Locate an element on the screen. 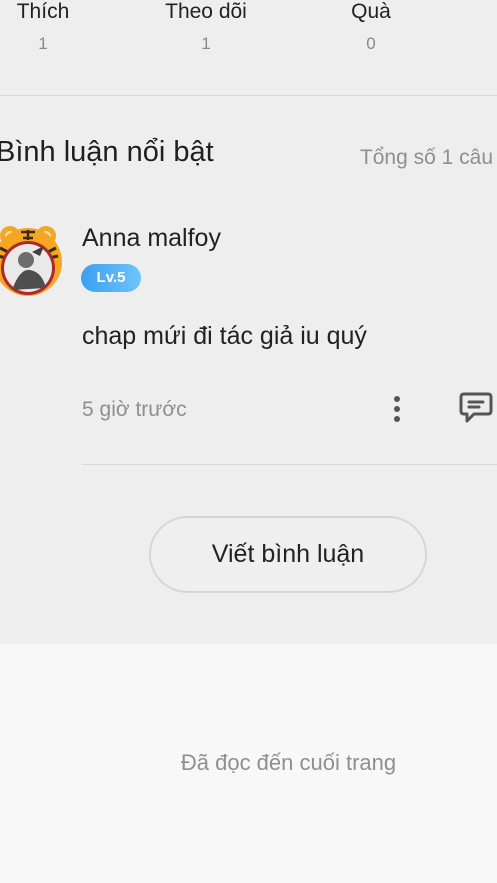  stat-follows-label: Theo dõi is located at coordinates (206, 11).